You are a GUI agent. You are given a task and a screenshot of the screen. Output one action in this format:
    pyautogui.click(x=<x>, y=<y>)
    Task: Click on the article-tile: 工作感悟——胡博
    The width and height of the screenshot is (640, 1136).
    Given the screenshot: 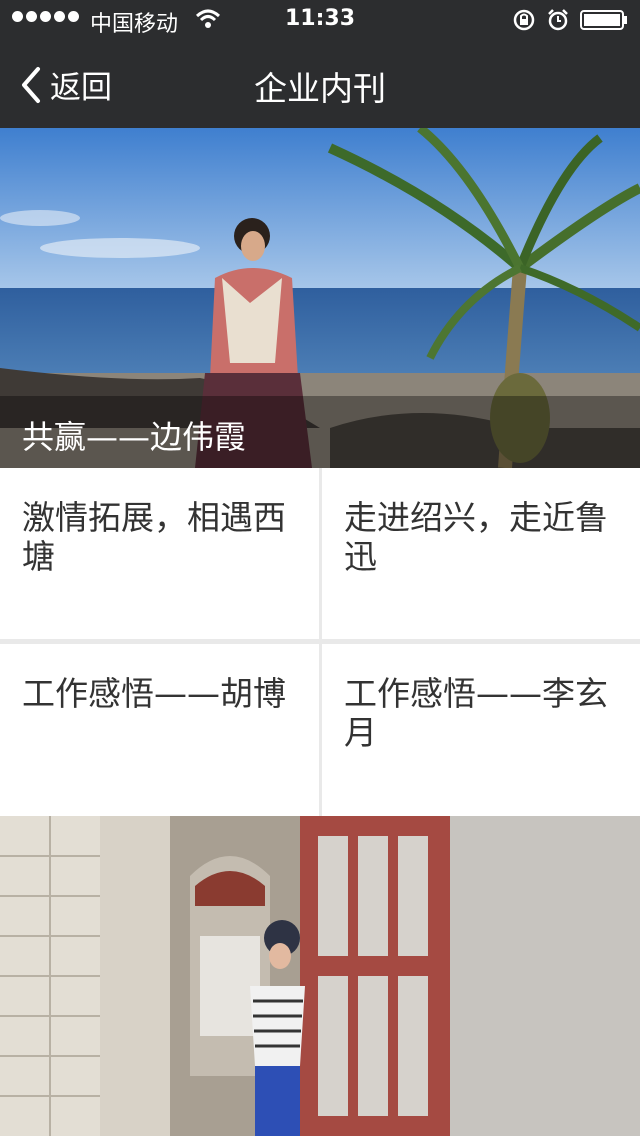 What is the action you would take?
    pyautogui.click(x=159, y=730)
    